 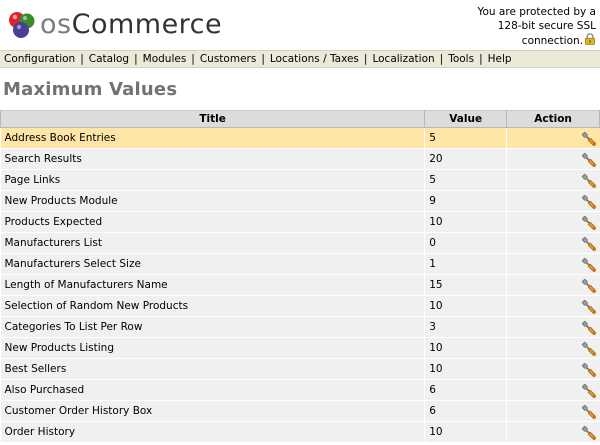 I want to click on row-title: Page Links, so click(x=212, y=180).